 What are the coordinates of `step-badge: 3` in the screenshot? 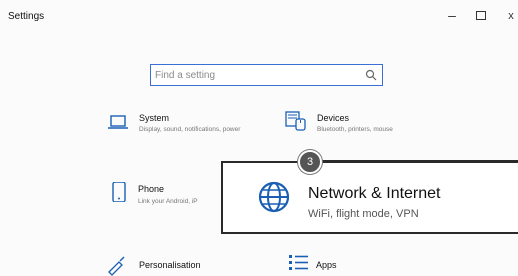 It's located at (310, 162).